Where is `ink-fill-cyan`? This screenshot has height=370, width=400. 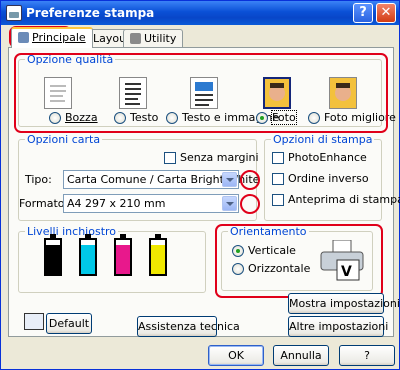
ink-fill-cyan is located at coordinates (88, 259).